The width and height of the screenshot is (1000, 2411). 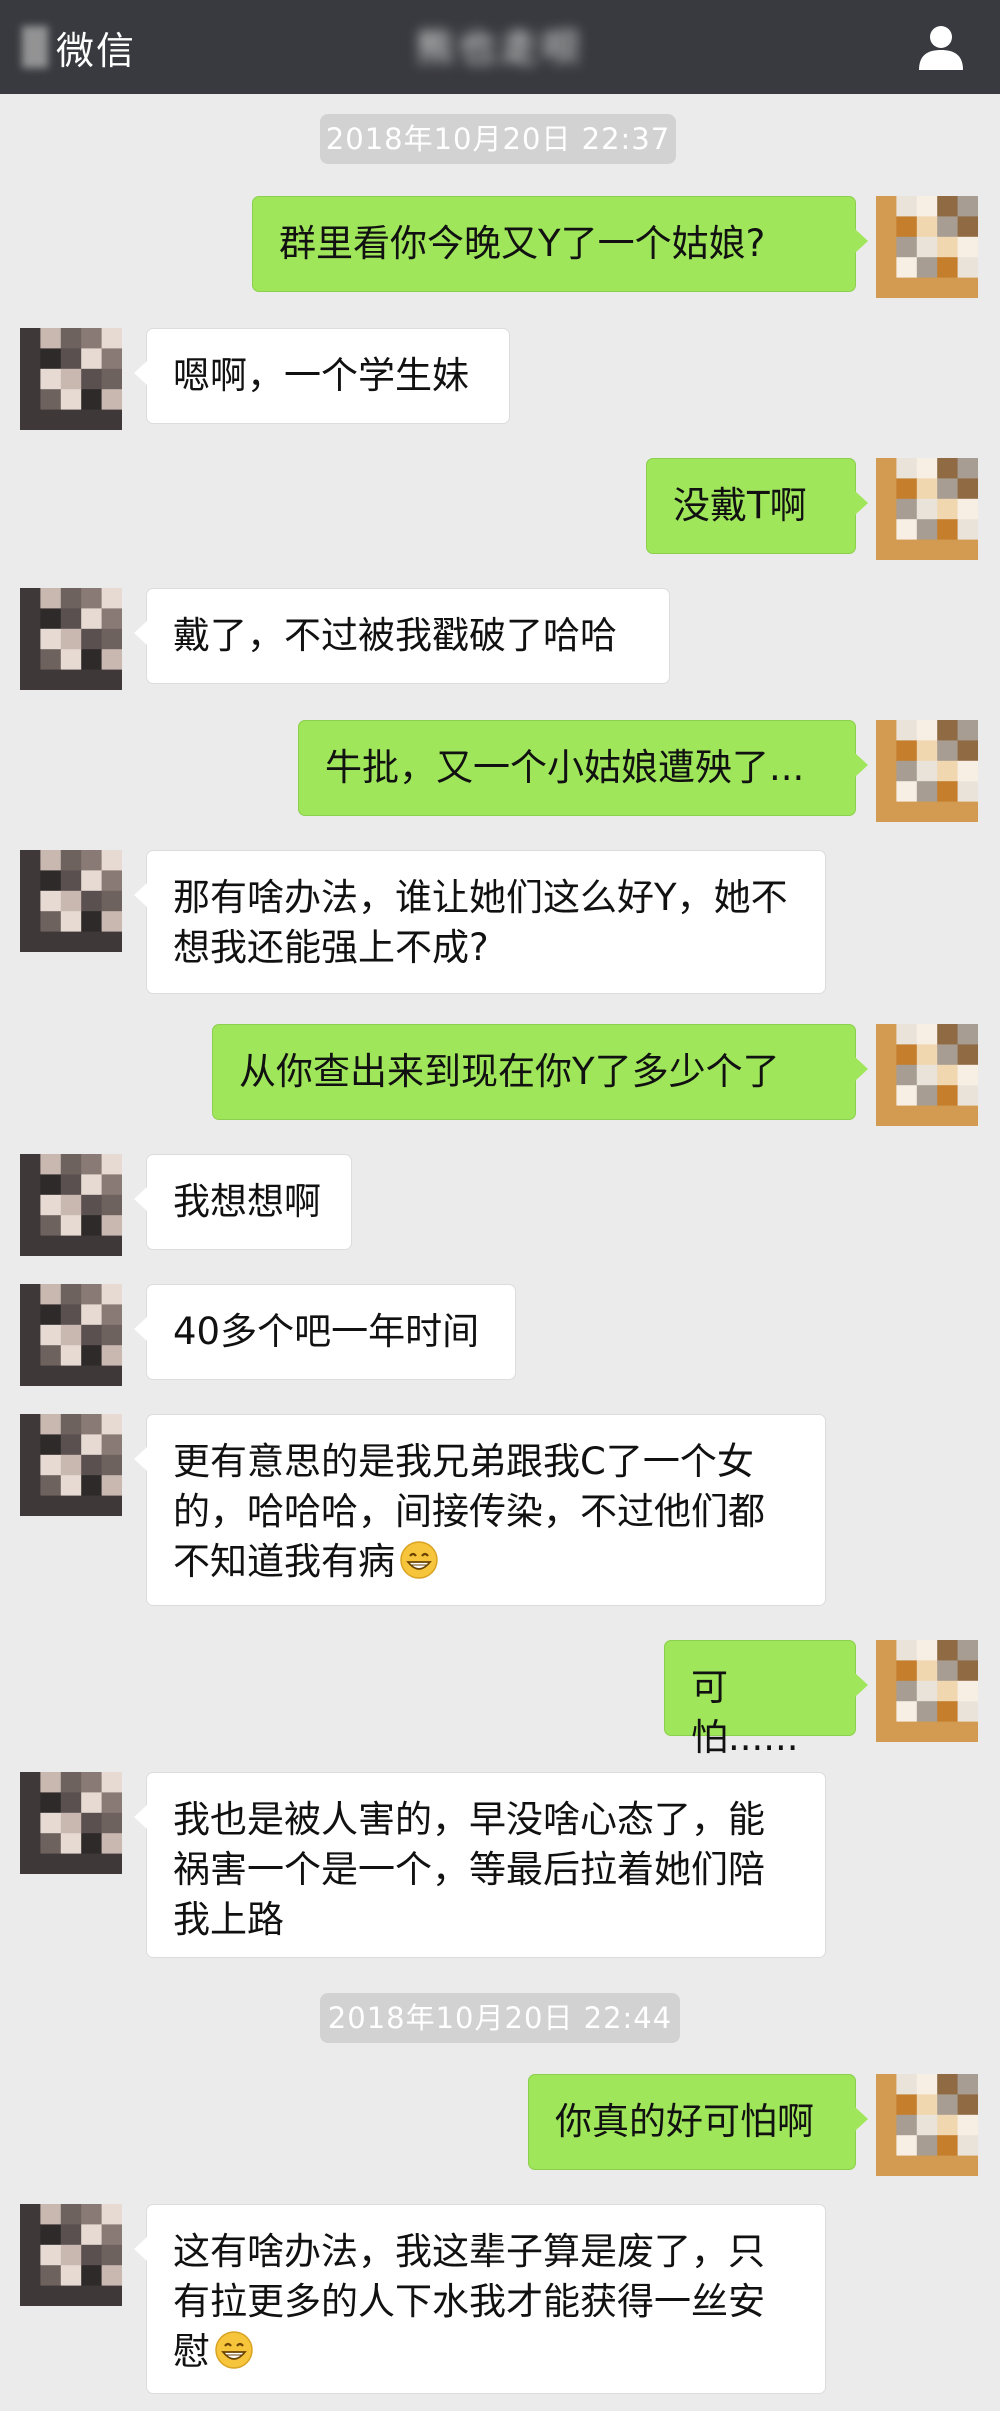 I want to click on received-message-bubble: 这有啥办法，我这辈子算是废了，只有拉更多的人下水我才能获得一丝安慰, so click(x=480, y=2299).